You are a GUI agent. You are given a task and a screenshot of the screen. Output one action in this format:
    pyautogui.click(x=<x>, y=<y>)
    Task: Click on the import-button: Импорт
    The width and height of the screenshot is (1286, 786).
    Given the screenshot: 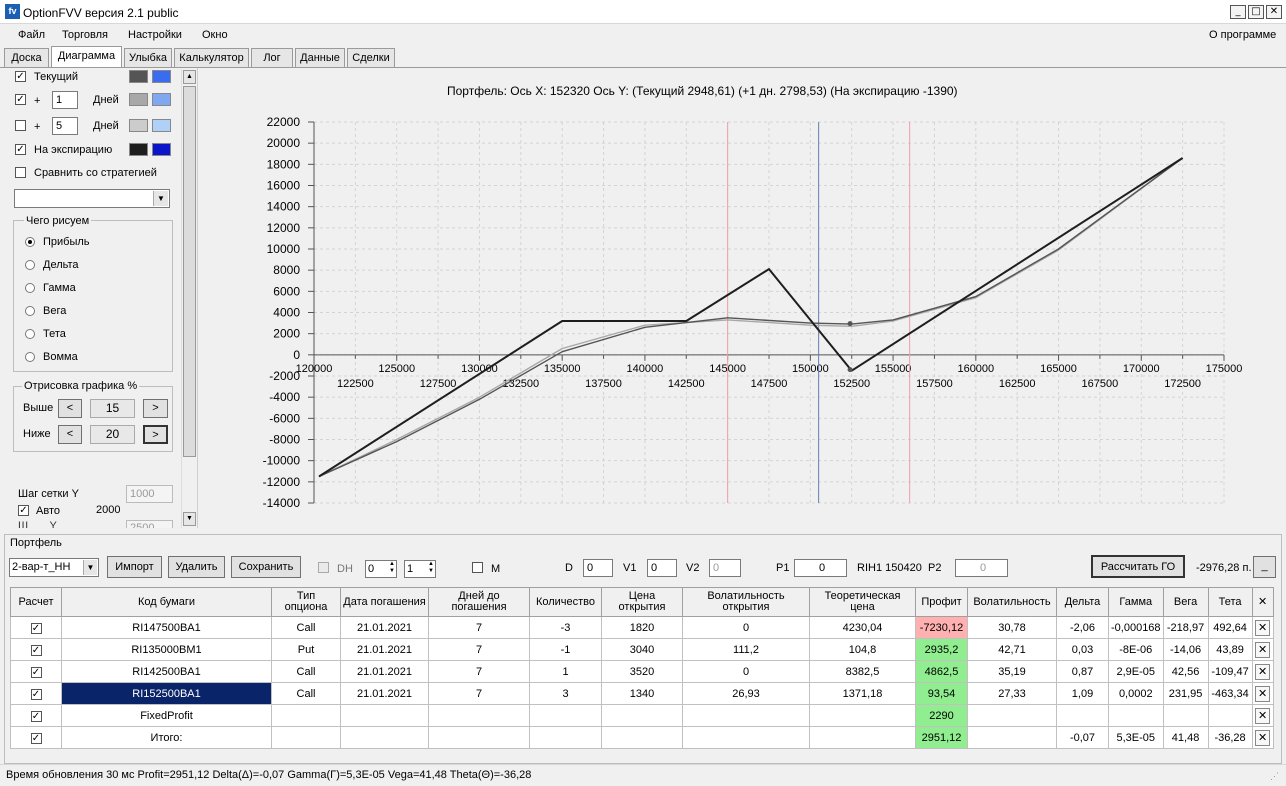 What is the action you would take?
    pyautogui.click(x=134, y=567)
    